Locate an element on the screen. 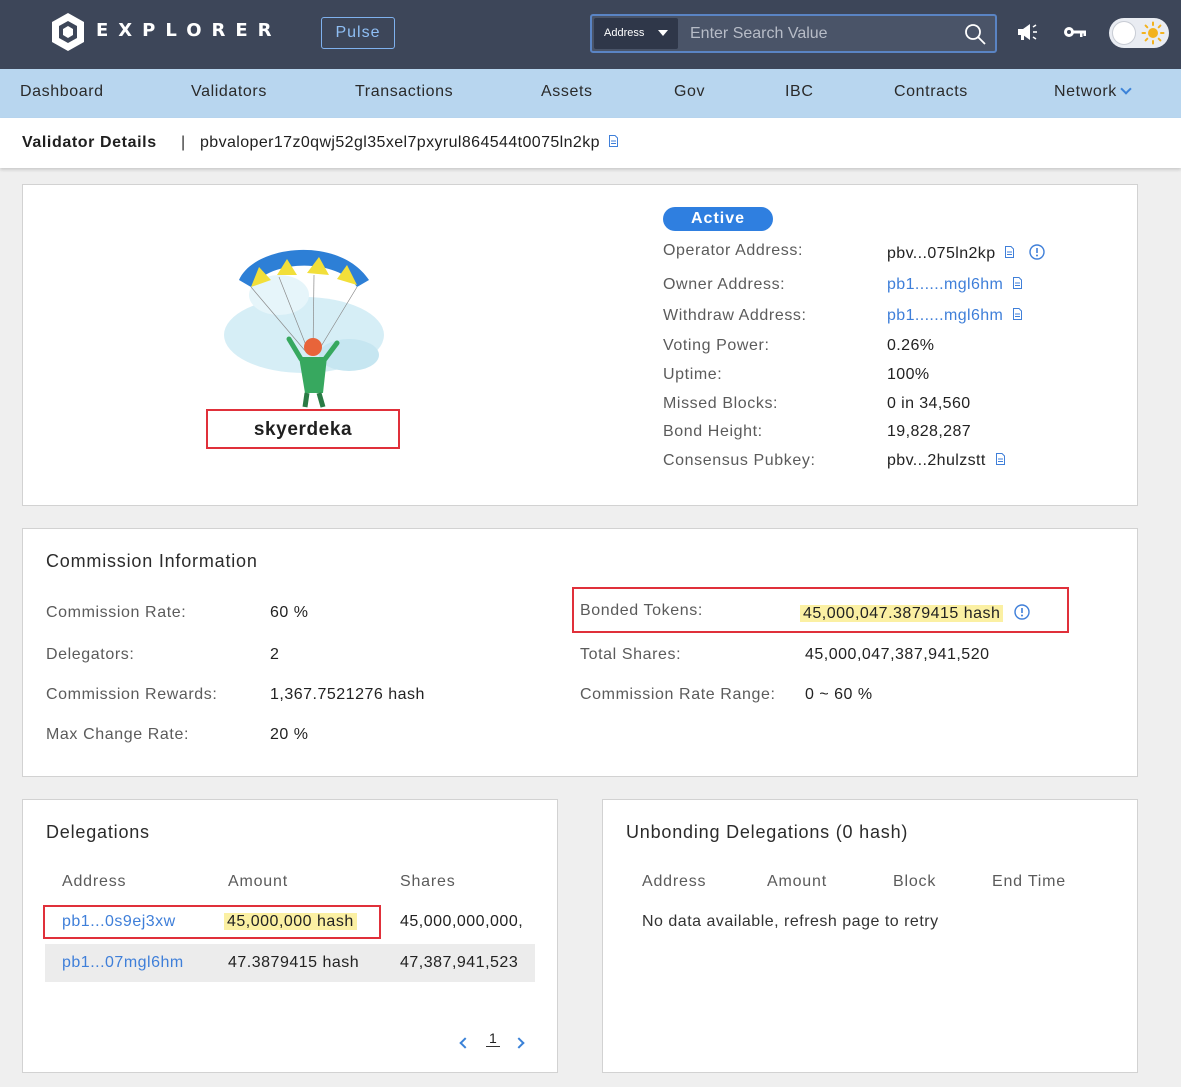  search-bar: Address is located at coordinates (793, 33).